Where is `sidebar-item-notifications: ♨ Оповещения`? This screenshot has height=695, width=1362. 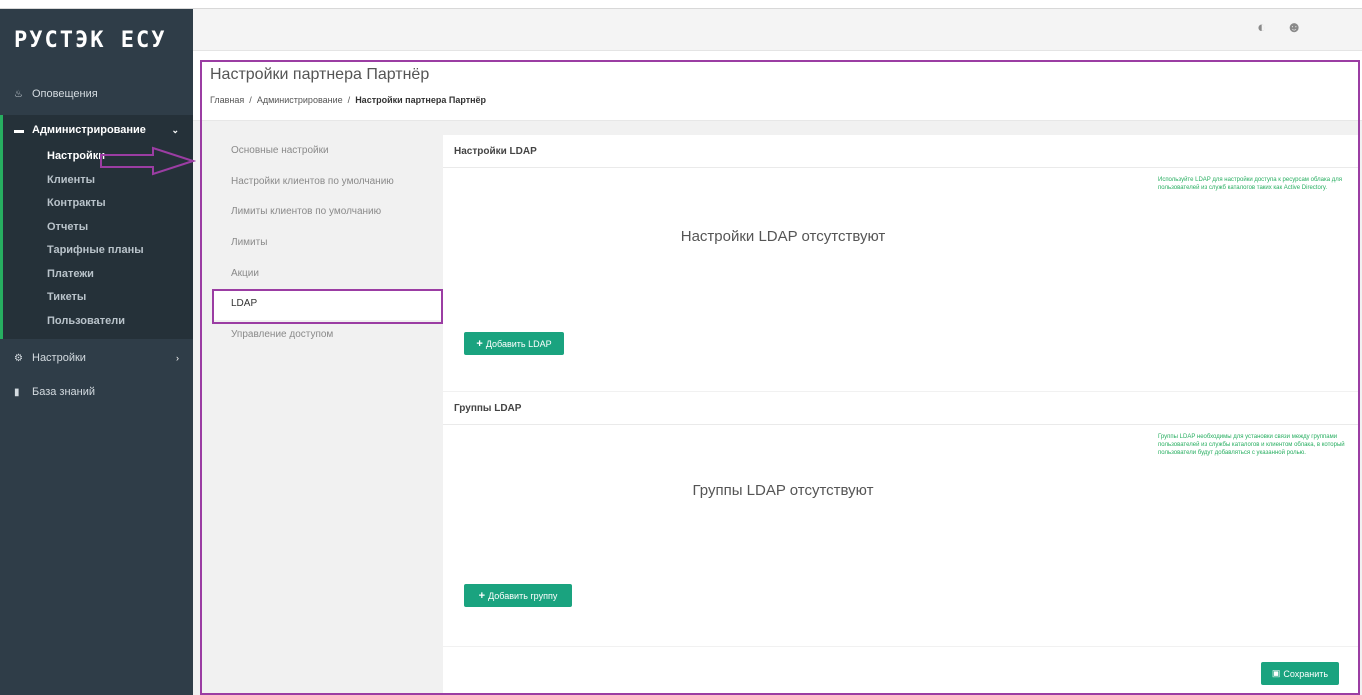 sidebar-item-notifications: ♨ Оповещения is located at coordinates (96, 94).